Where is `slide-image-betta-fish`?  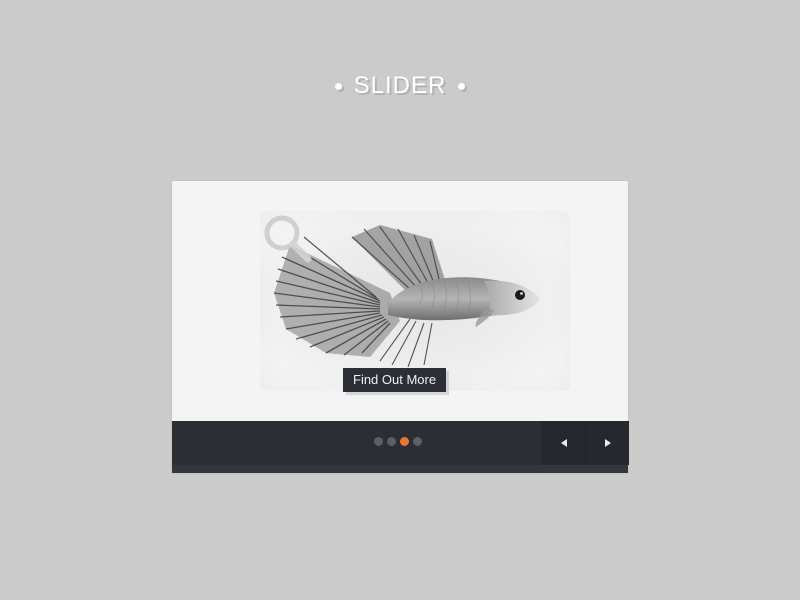
slide-image-betta-fish is located at coordinates (415, 301).